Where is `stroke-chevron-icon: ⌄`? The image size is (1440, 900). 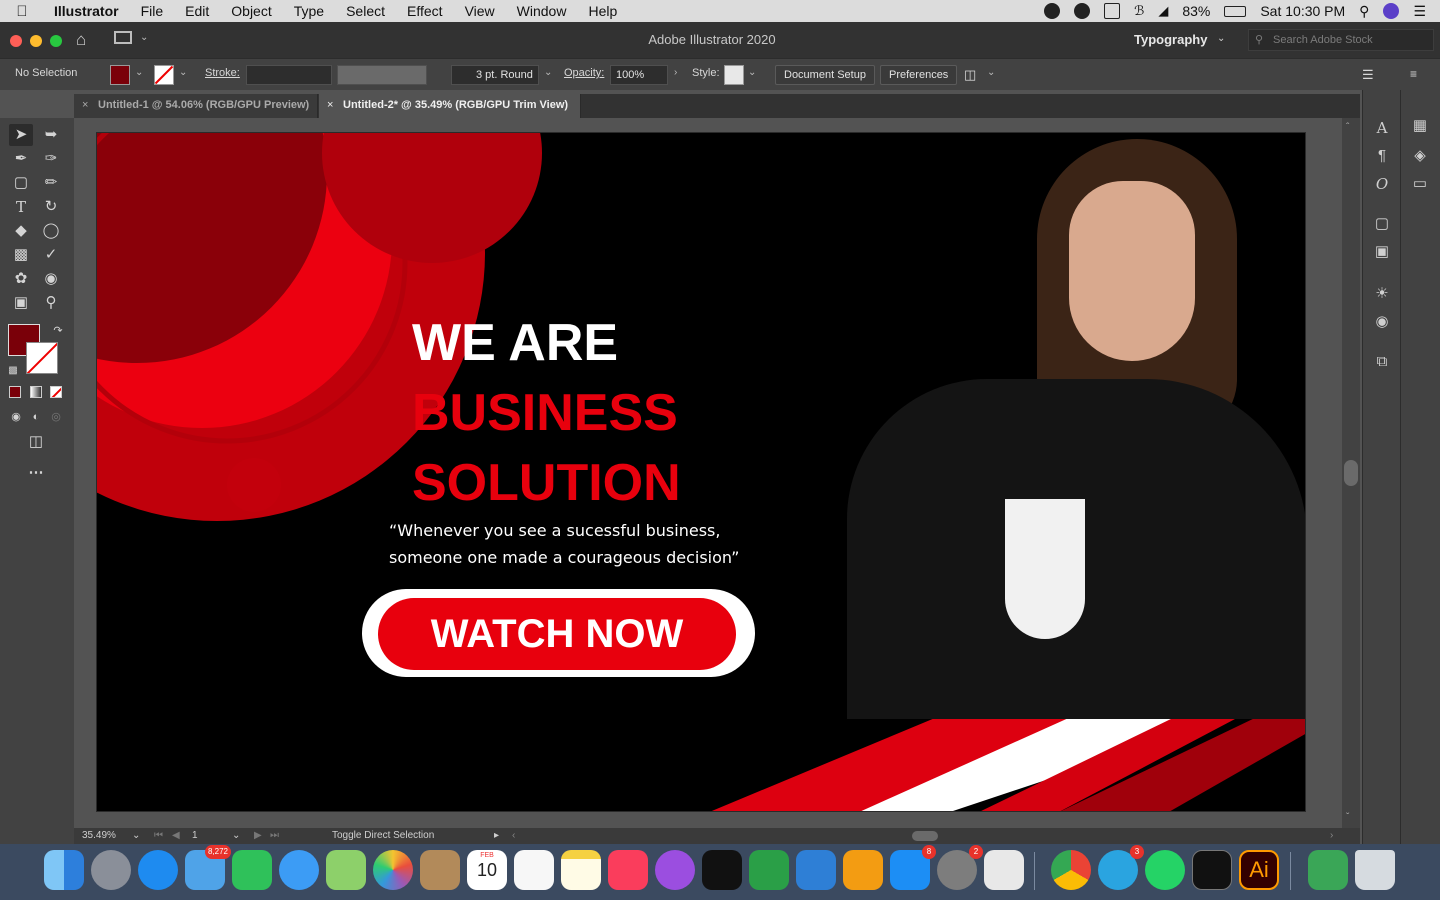 stroke-chevron-icon: ⌄ is located at coordinates (183, 72).